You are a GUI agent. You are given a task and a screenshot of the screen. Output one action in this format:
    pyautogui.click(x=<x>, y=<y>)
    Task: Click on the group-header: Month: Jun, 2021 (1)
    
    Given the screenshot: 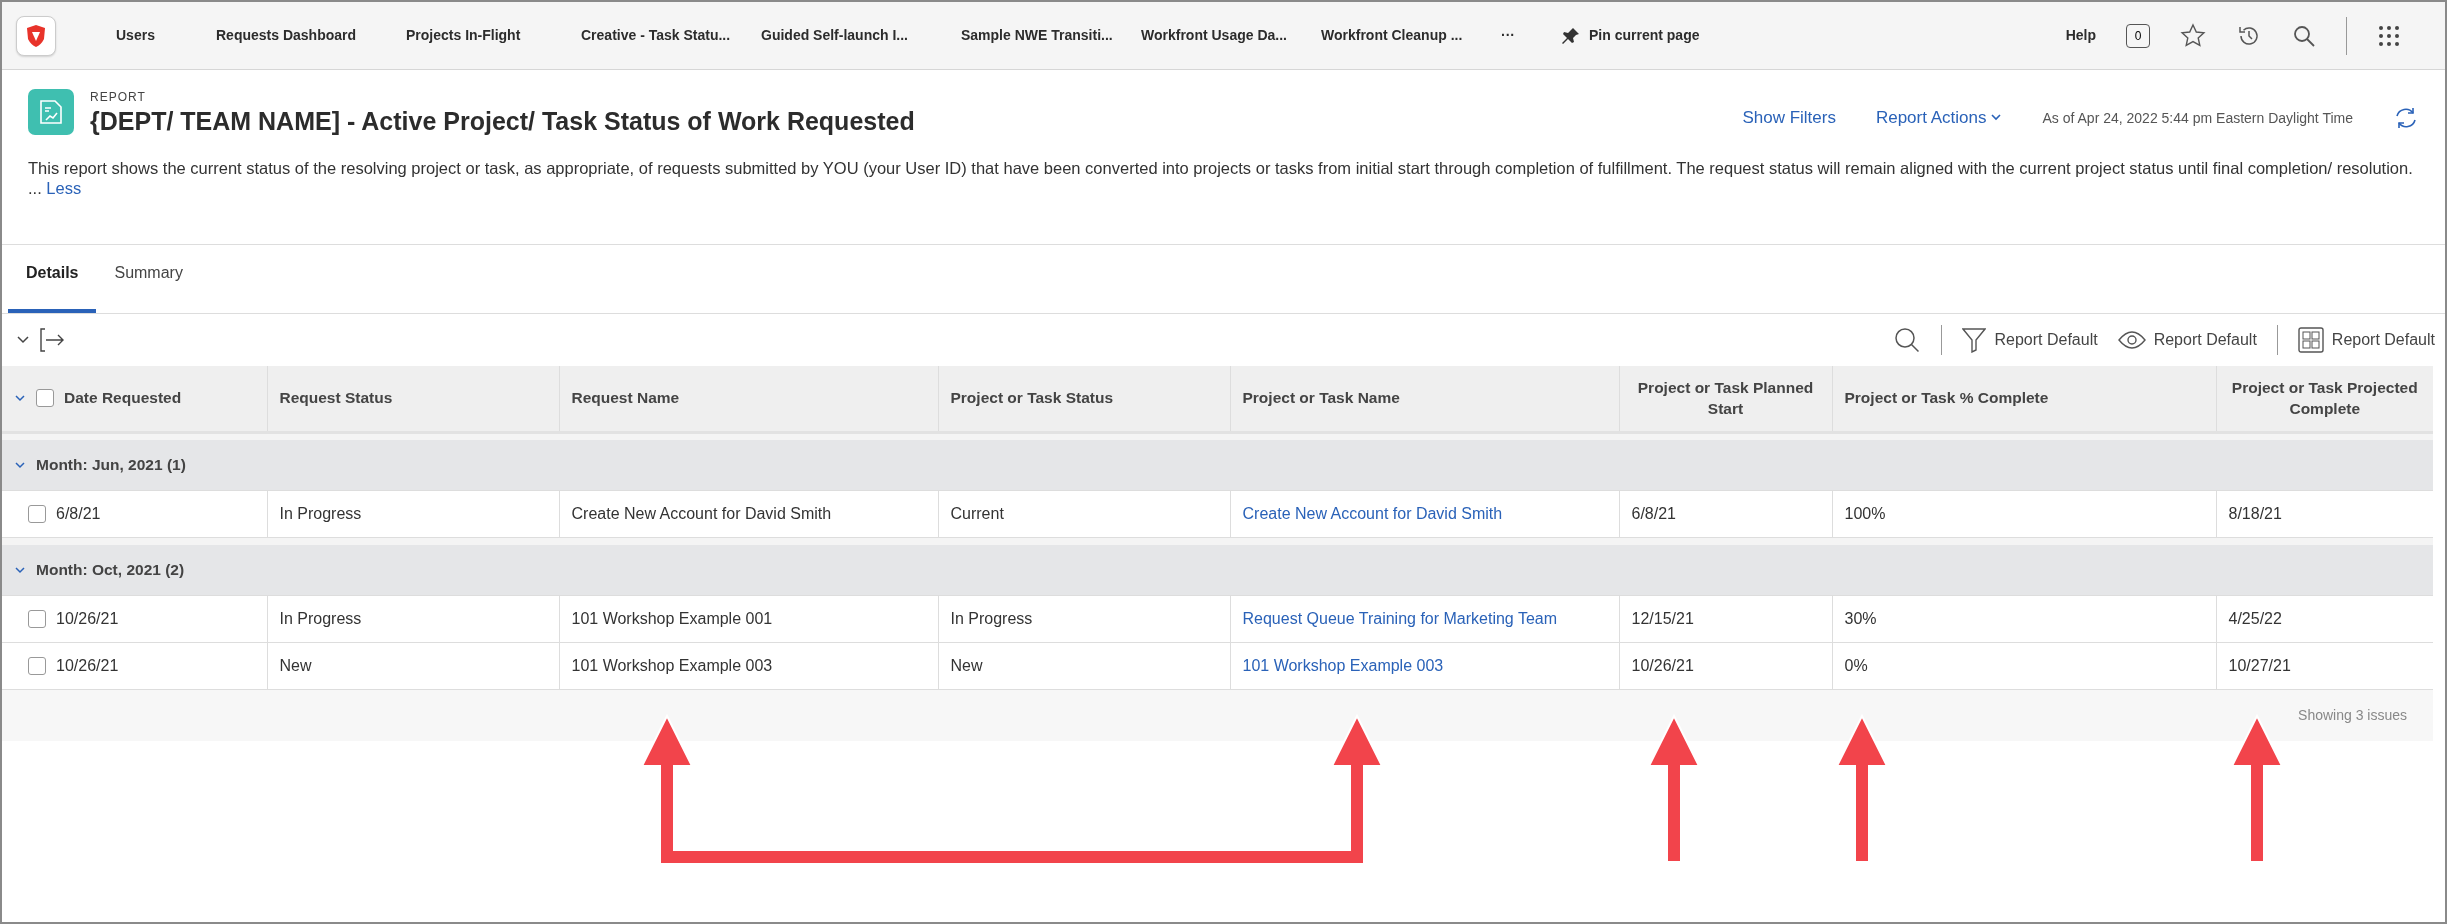 What is the action you would take?
    pyautogui.click(x=111, y=465)
    